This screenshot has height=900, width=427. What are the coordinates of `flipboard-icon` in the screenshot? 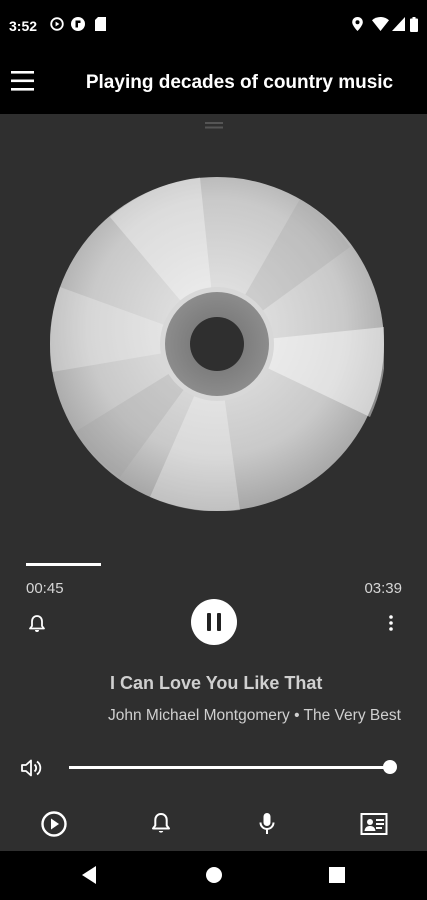 It's located at (78, 24).